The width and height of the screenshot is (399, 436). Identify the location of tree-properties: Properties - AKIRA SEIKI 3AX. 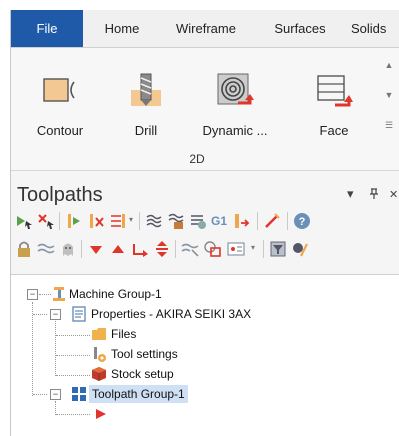
(171, 314).